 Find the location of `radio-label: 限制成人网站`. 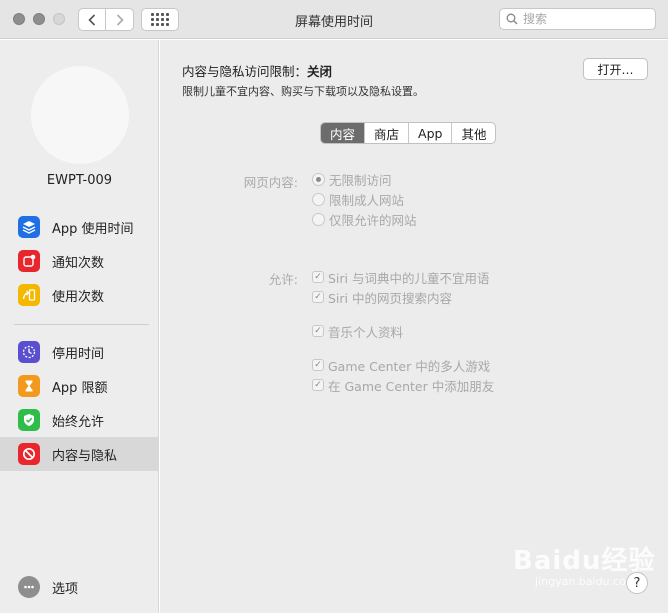

radio-label: 限制成人网站 is located at coordinates (367, 200).